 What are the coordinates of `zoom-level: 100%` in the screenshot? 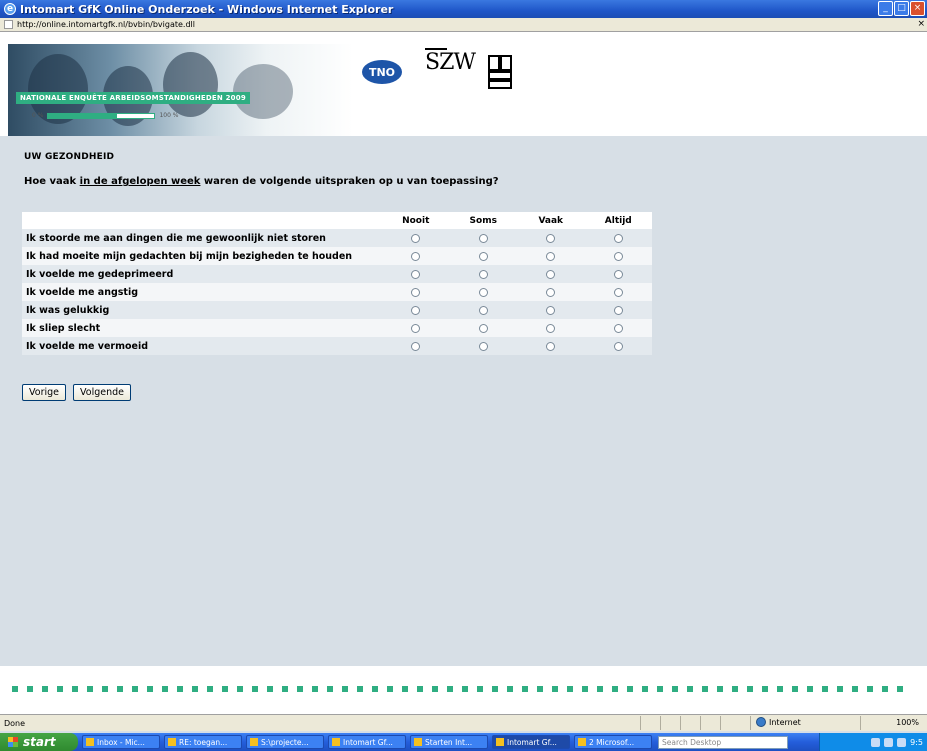 It's located at (907, 722).